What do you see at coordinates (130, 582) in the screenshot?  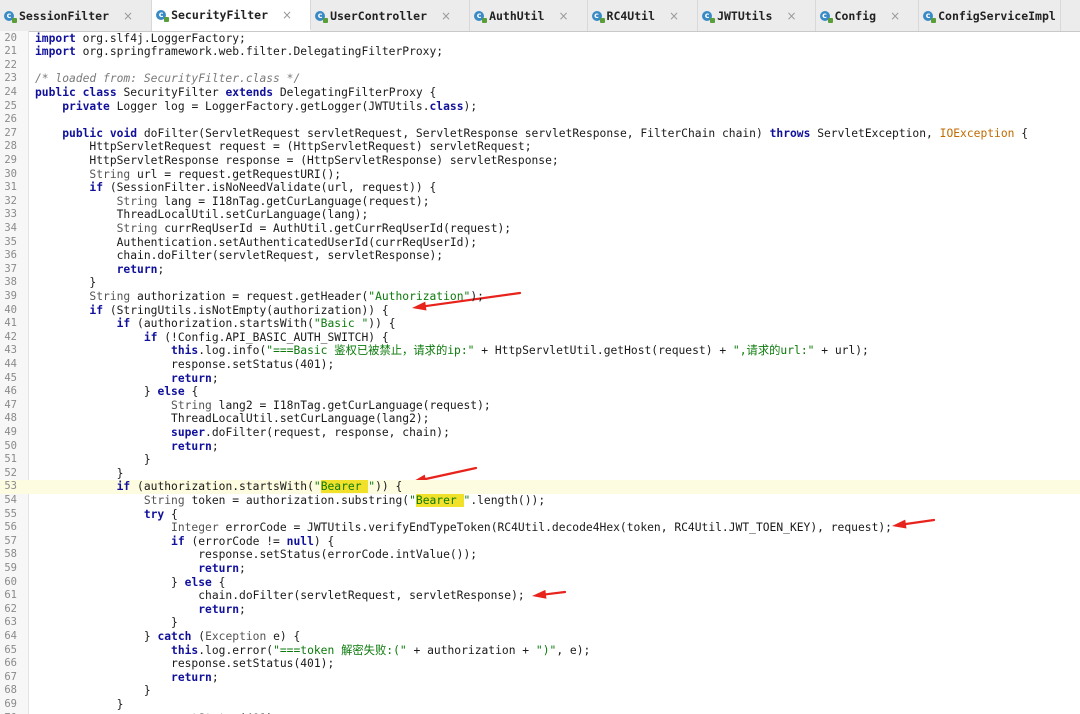 I see `code-text: } else {` at bounding box center [130, 582].